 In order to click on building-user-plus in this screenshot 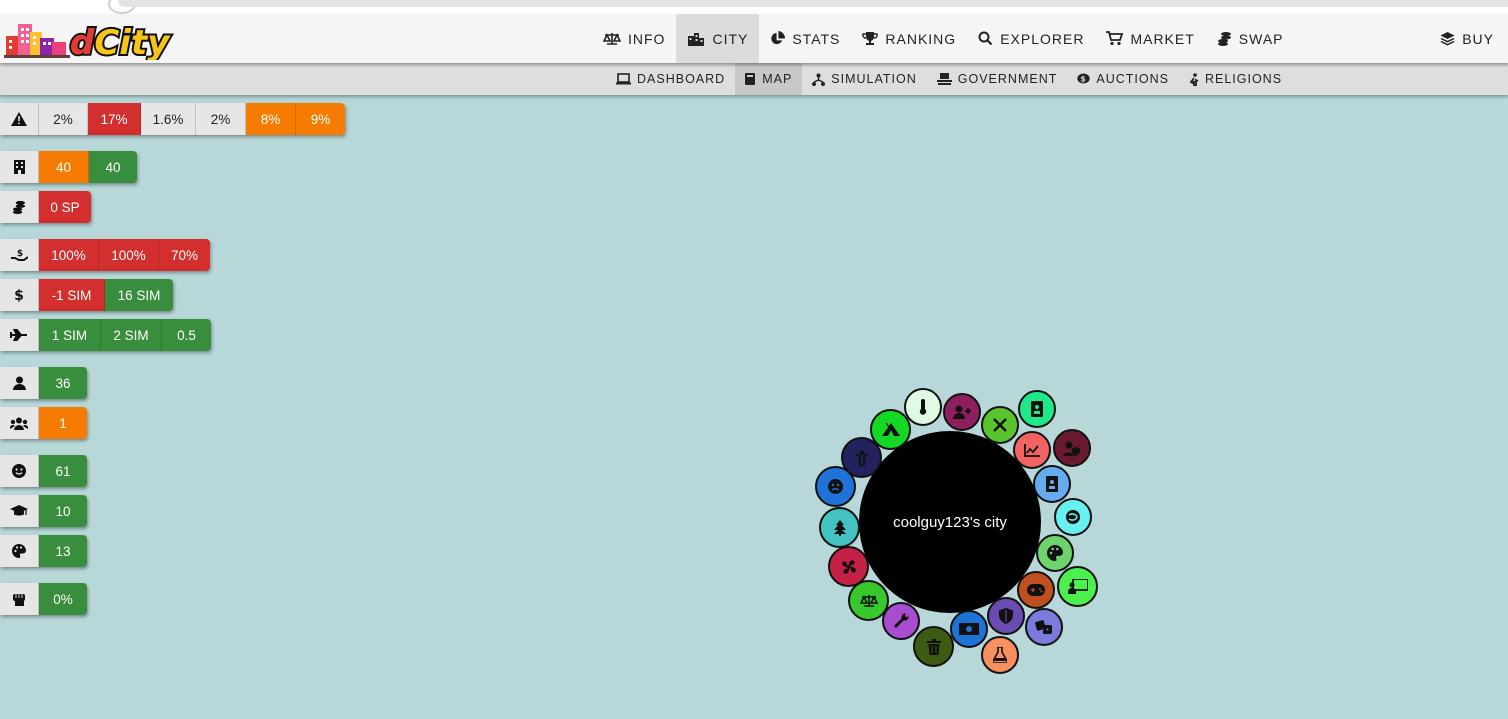, I will do `click(962, 412)`.